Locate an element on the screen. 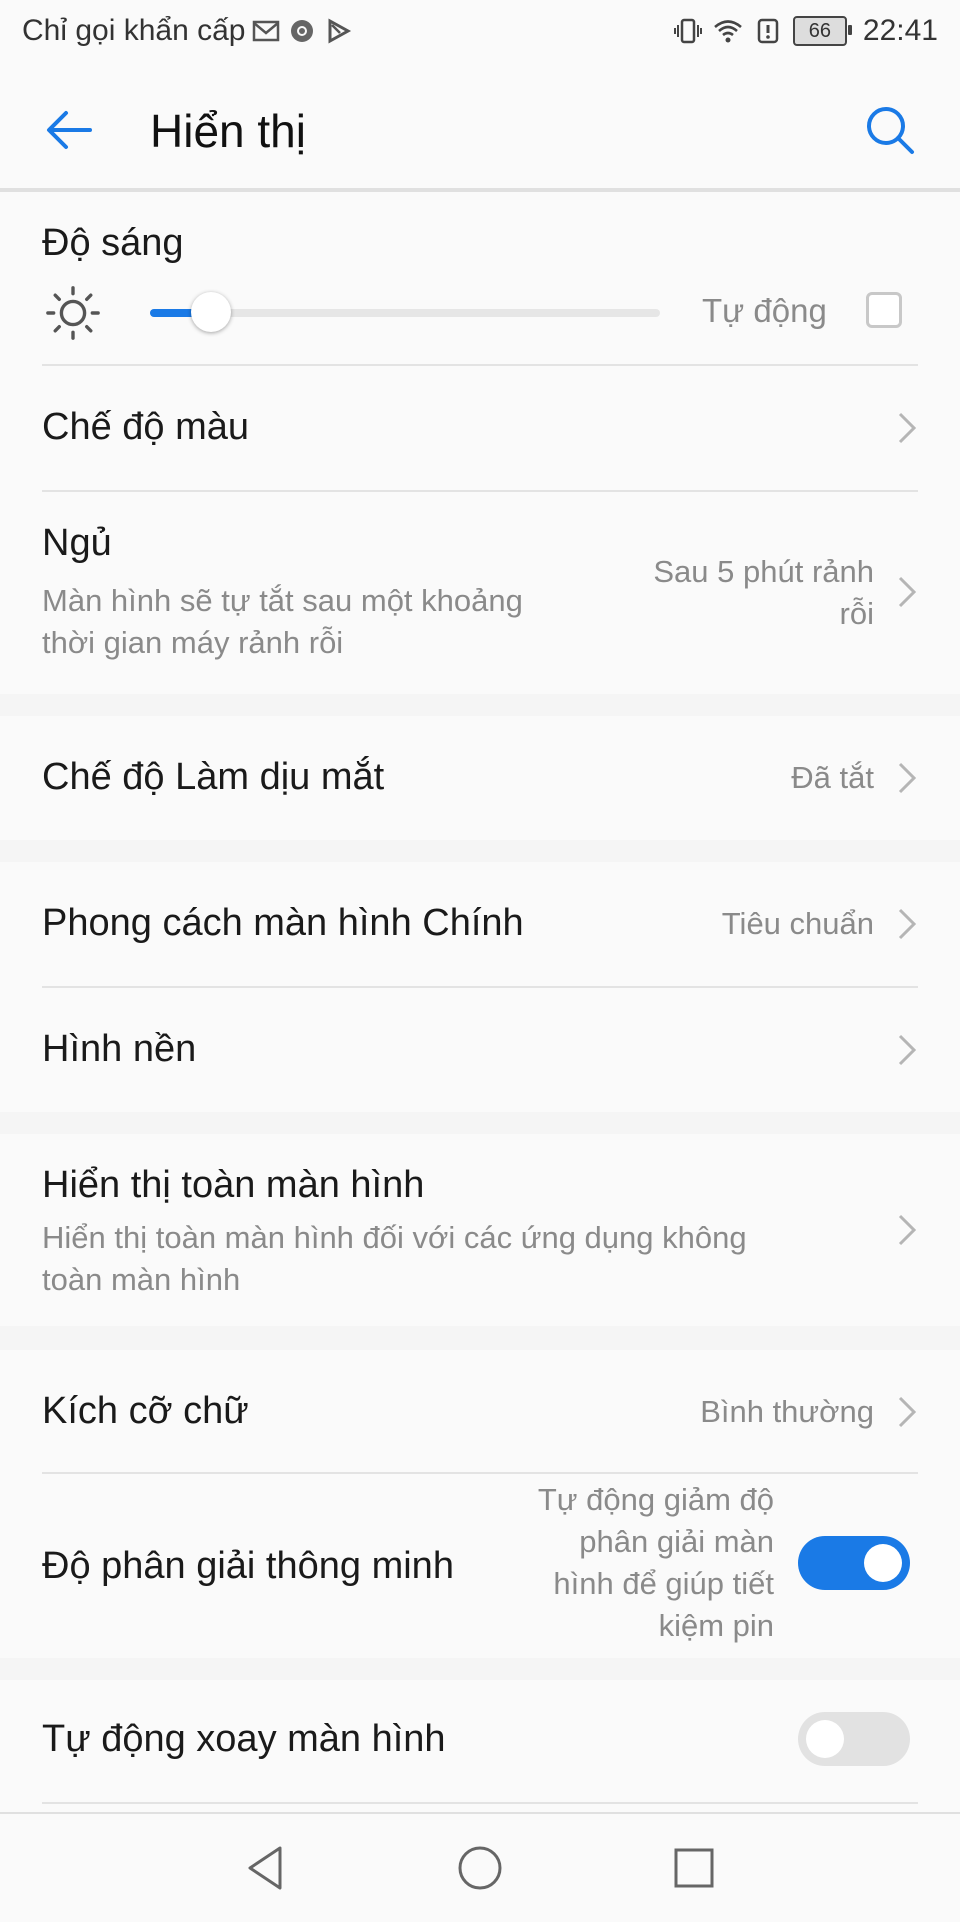 This screenshot has width=960, height=1922. wifi-icon is located at coordinates (728, 31).